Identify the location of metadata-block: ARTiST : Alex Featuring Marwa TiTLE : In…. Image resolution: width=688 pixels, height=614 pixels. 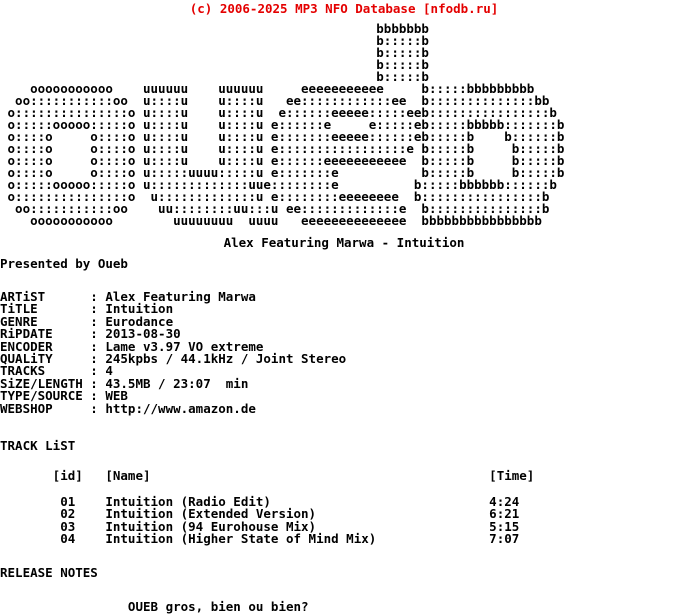
(173, 352).